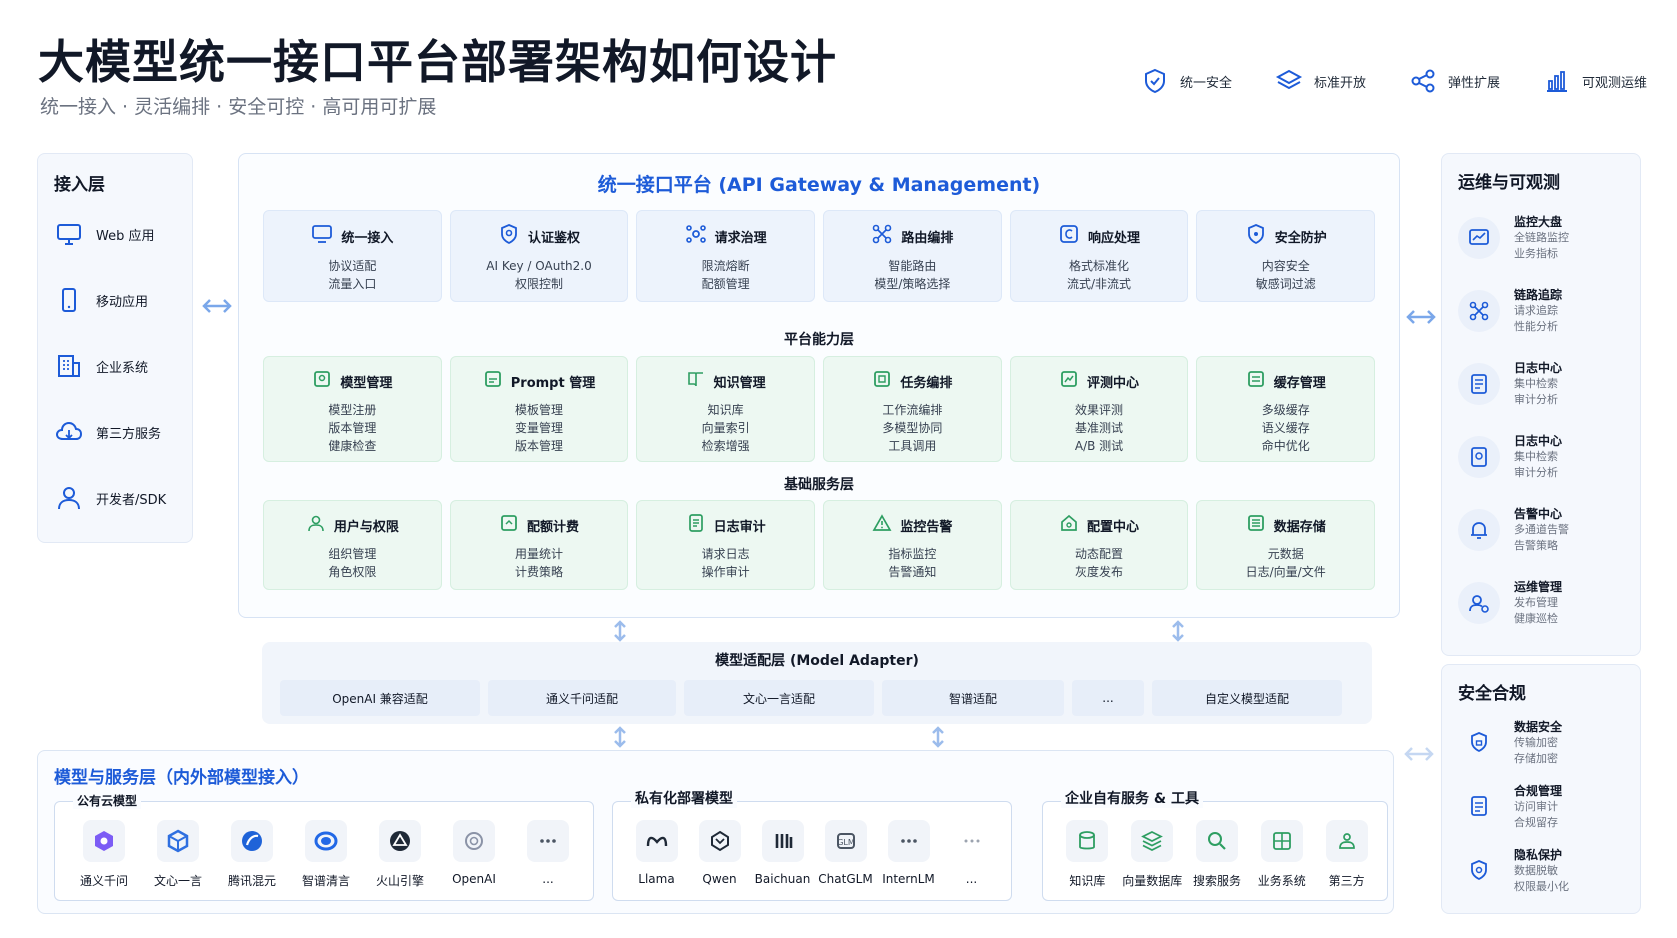 The height and width of the screenshot is (938, 1677). Describe the element at coordinates (1541, 237) in the screenshot. I see `ops-item-dashboard: 监控大盘 全链路监控 业务指标` at that location.